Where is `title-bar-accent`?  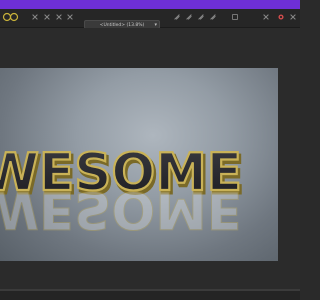
title-bar-accent is located at coordinates (150, 4).